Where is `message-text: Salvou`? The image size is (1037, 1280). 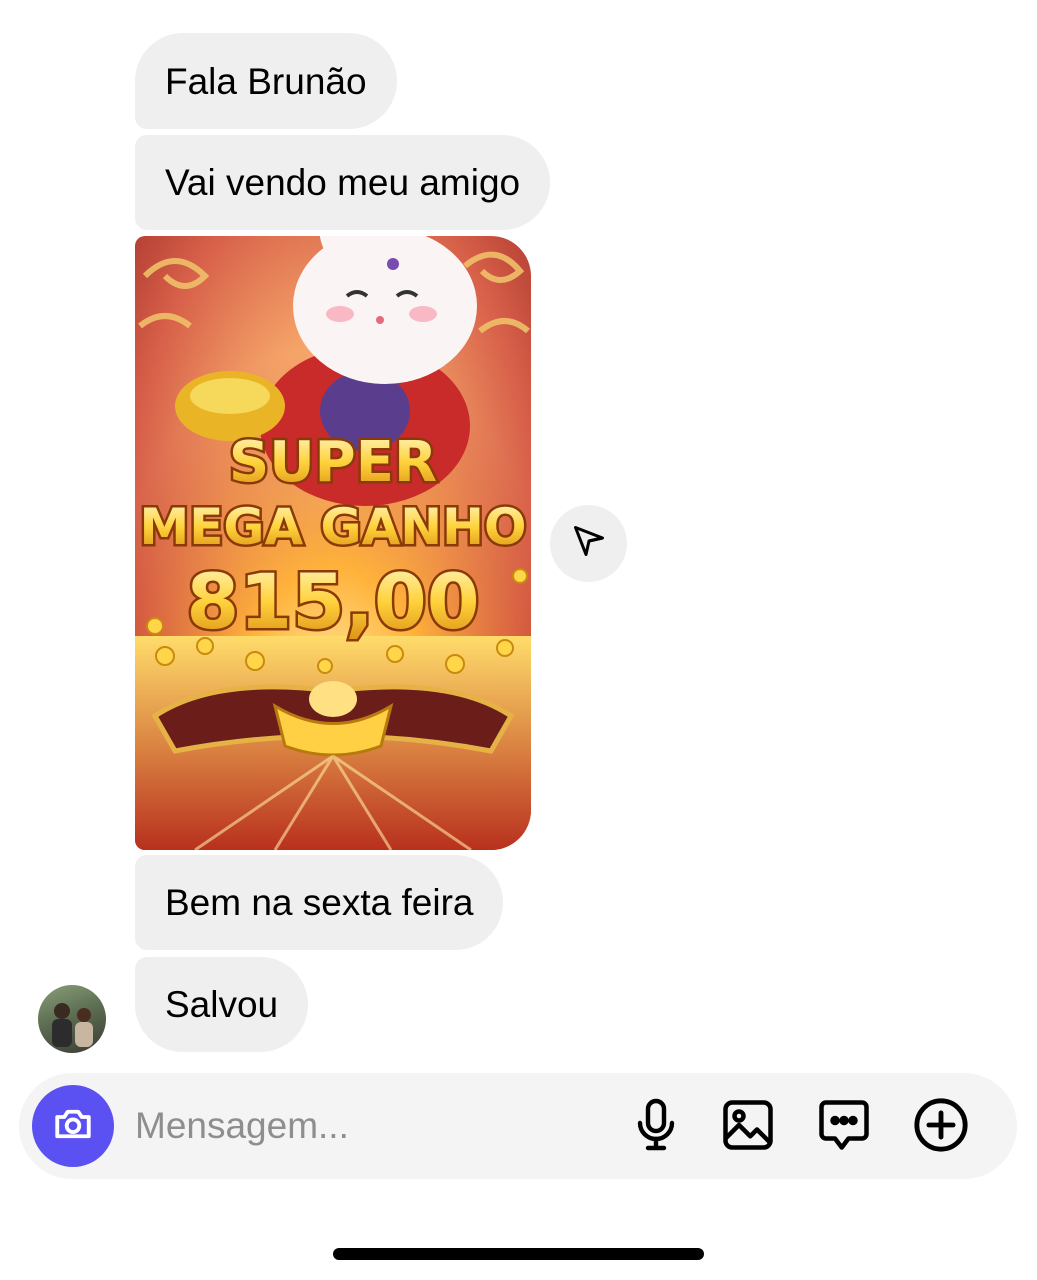 message-text: Salvou is located at coordinates (222, 1004).